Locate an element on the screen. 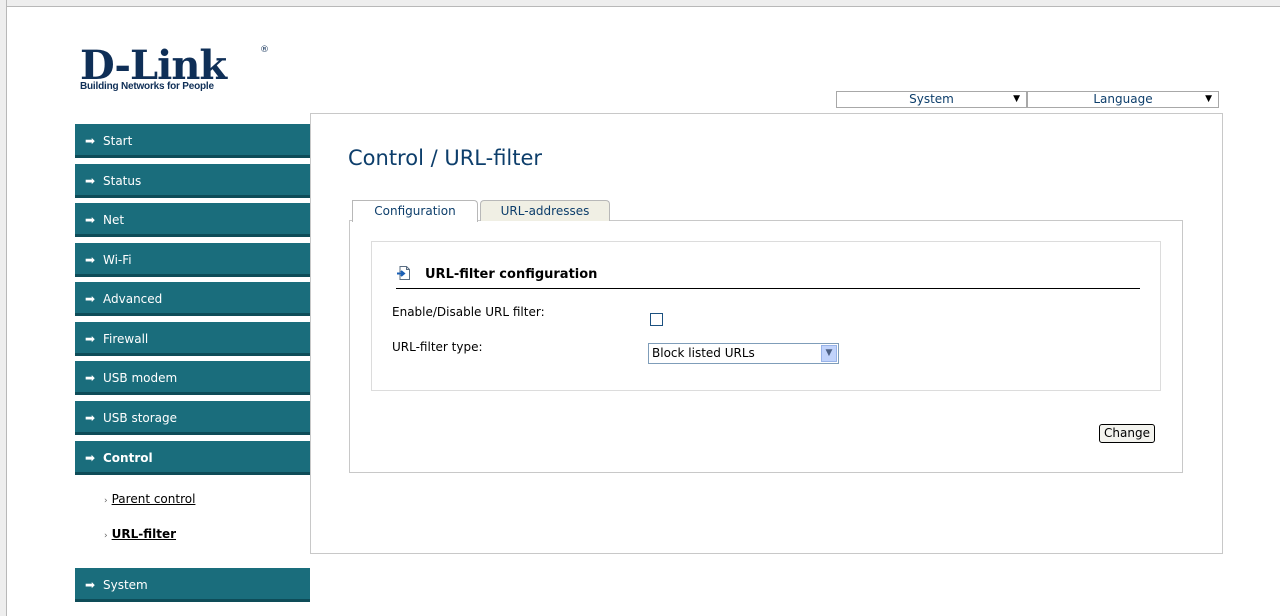 This screenshot has width=1280, height=616. window-top-border is located at coordinates (640, 3).